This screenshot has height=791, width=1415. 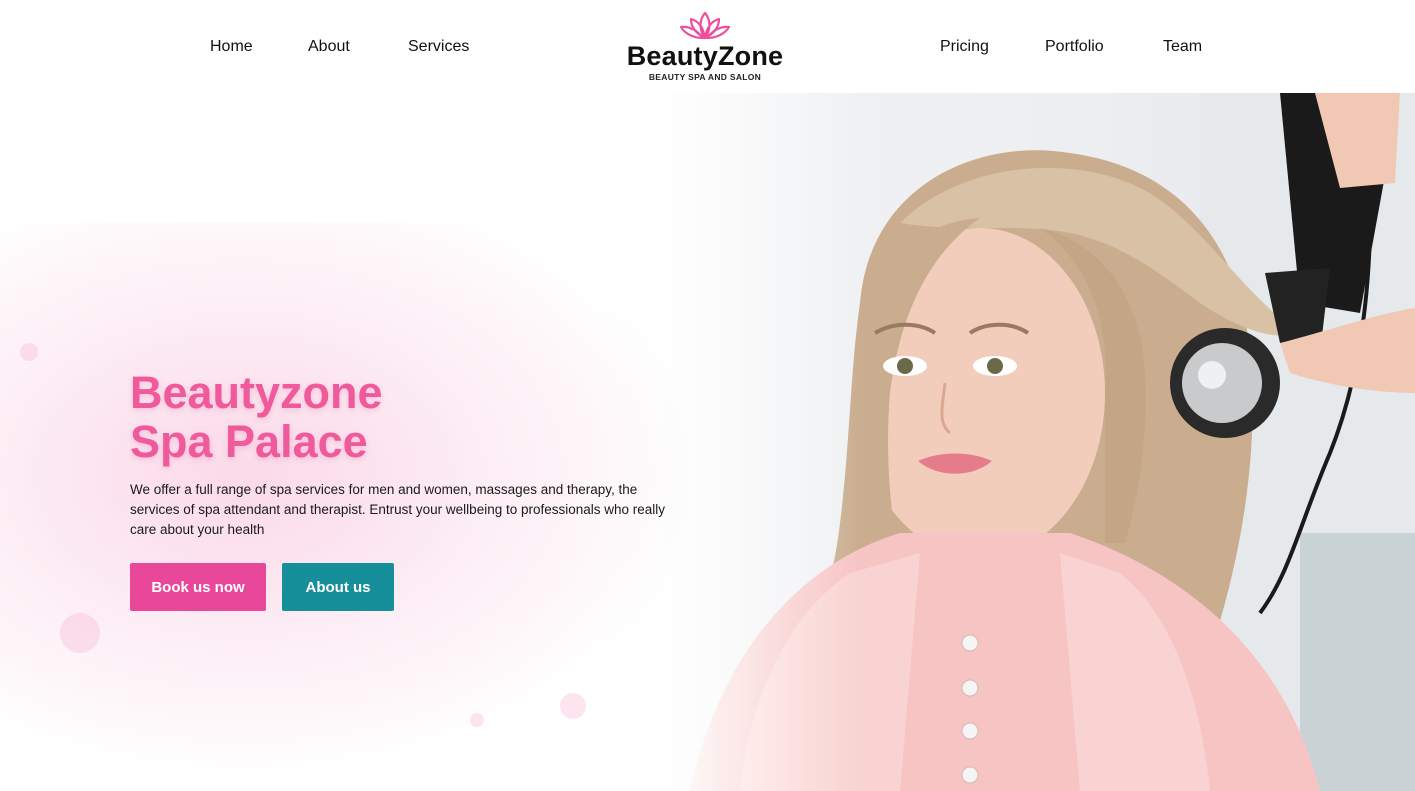 I want to click on nav-home: Home, so click(x=231, y=47).